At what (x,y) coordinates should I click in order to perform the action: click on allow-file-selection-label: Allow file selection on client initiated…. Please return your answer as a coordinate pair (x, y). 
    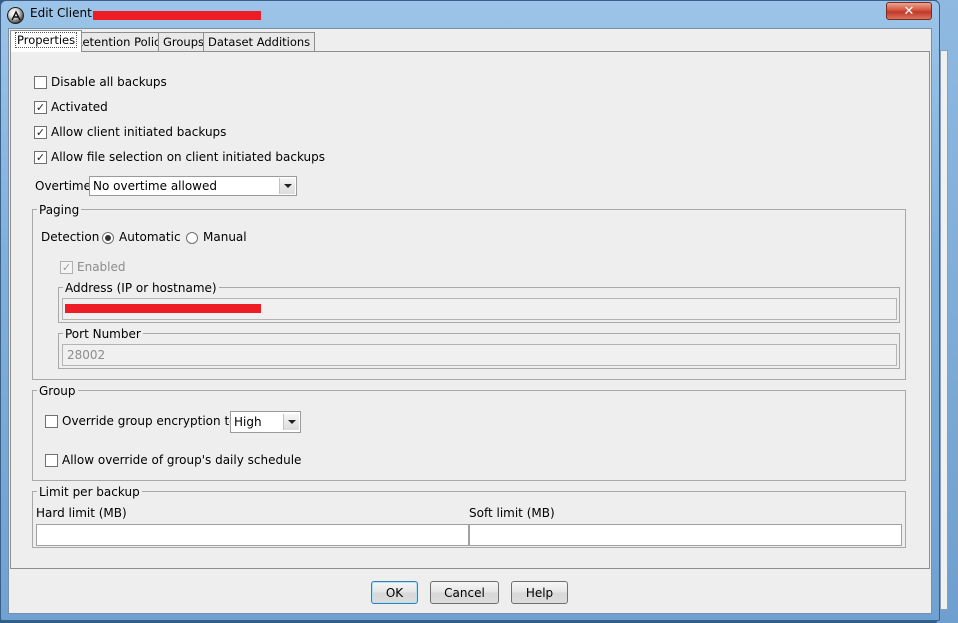
    Looking at the image, I should click on (188, 157).